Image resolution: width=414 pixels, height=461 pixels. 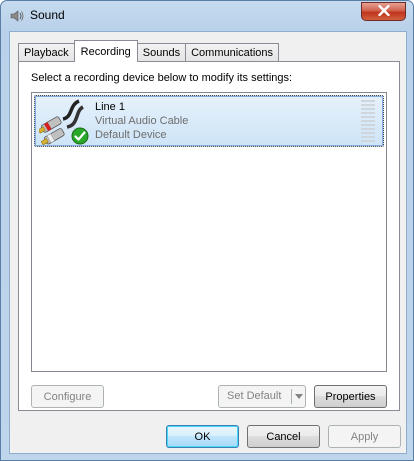 What do you see at coordinates (47, 15) in the screenshot?
I see `window-title: Sound` at bounding box center [47, 15].